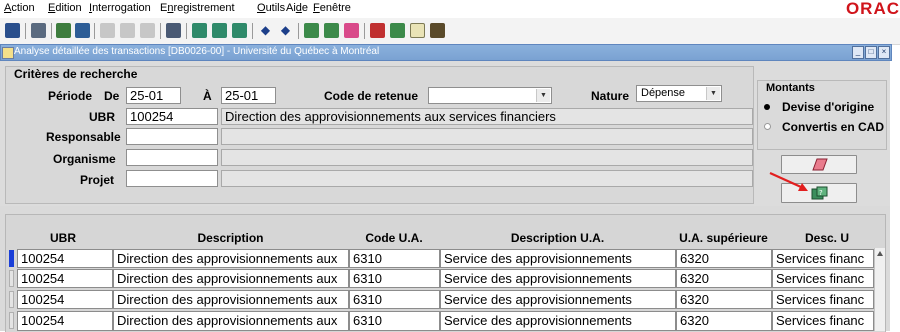 The image size is (900, 332). What do you see at coordinates (112, 96) in the screenshot?
I see `de-label: De` at bounding box center [112, 96].